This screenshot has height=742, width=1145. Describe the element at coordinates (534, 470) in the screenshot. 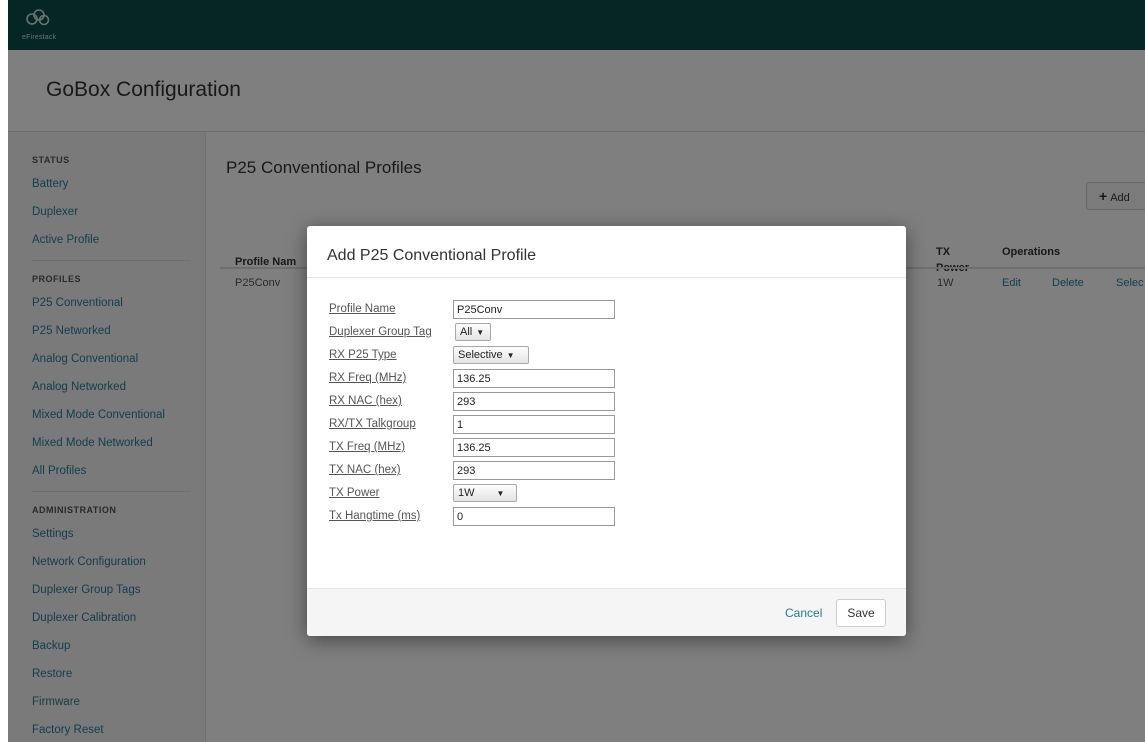

I see `tx-nac-input` at that location.